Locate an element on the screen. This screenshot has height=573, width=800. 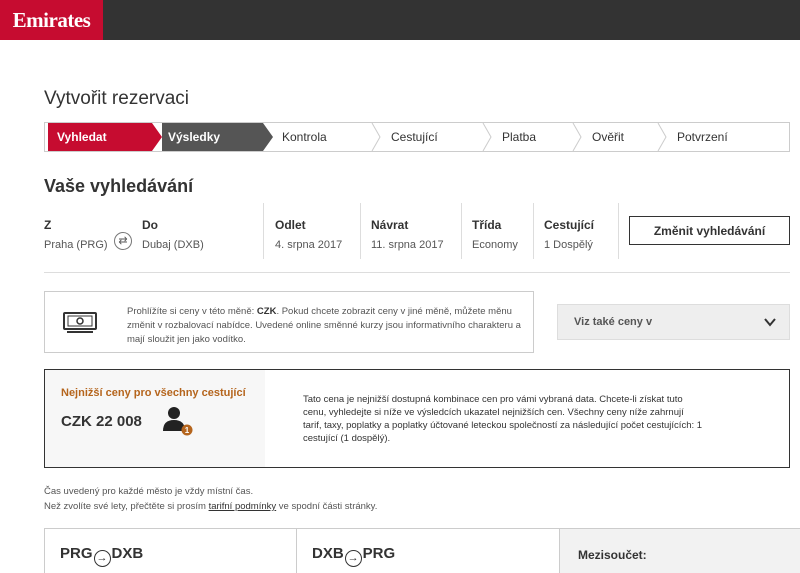
step-label: Kontrola is located at coordinates (304, 137).